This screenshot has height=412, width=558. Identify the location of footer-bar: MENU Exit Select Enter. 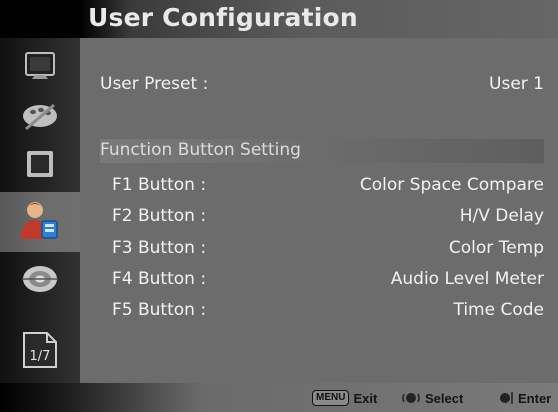
(279, 397).